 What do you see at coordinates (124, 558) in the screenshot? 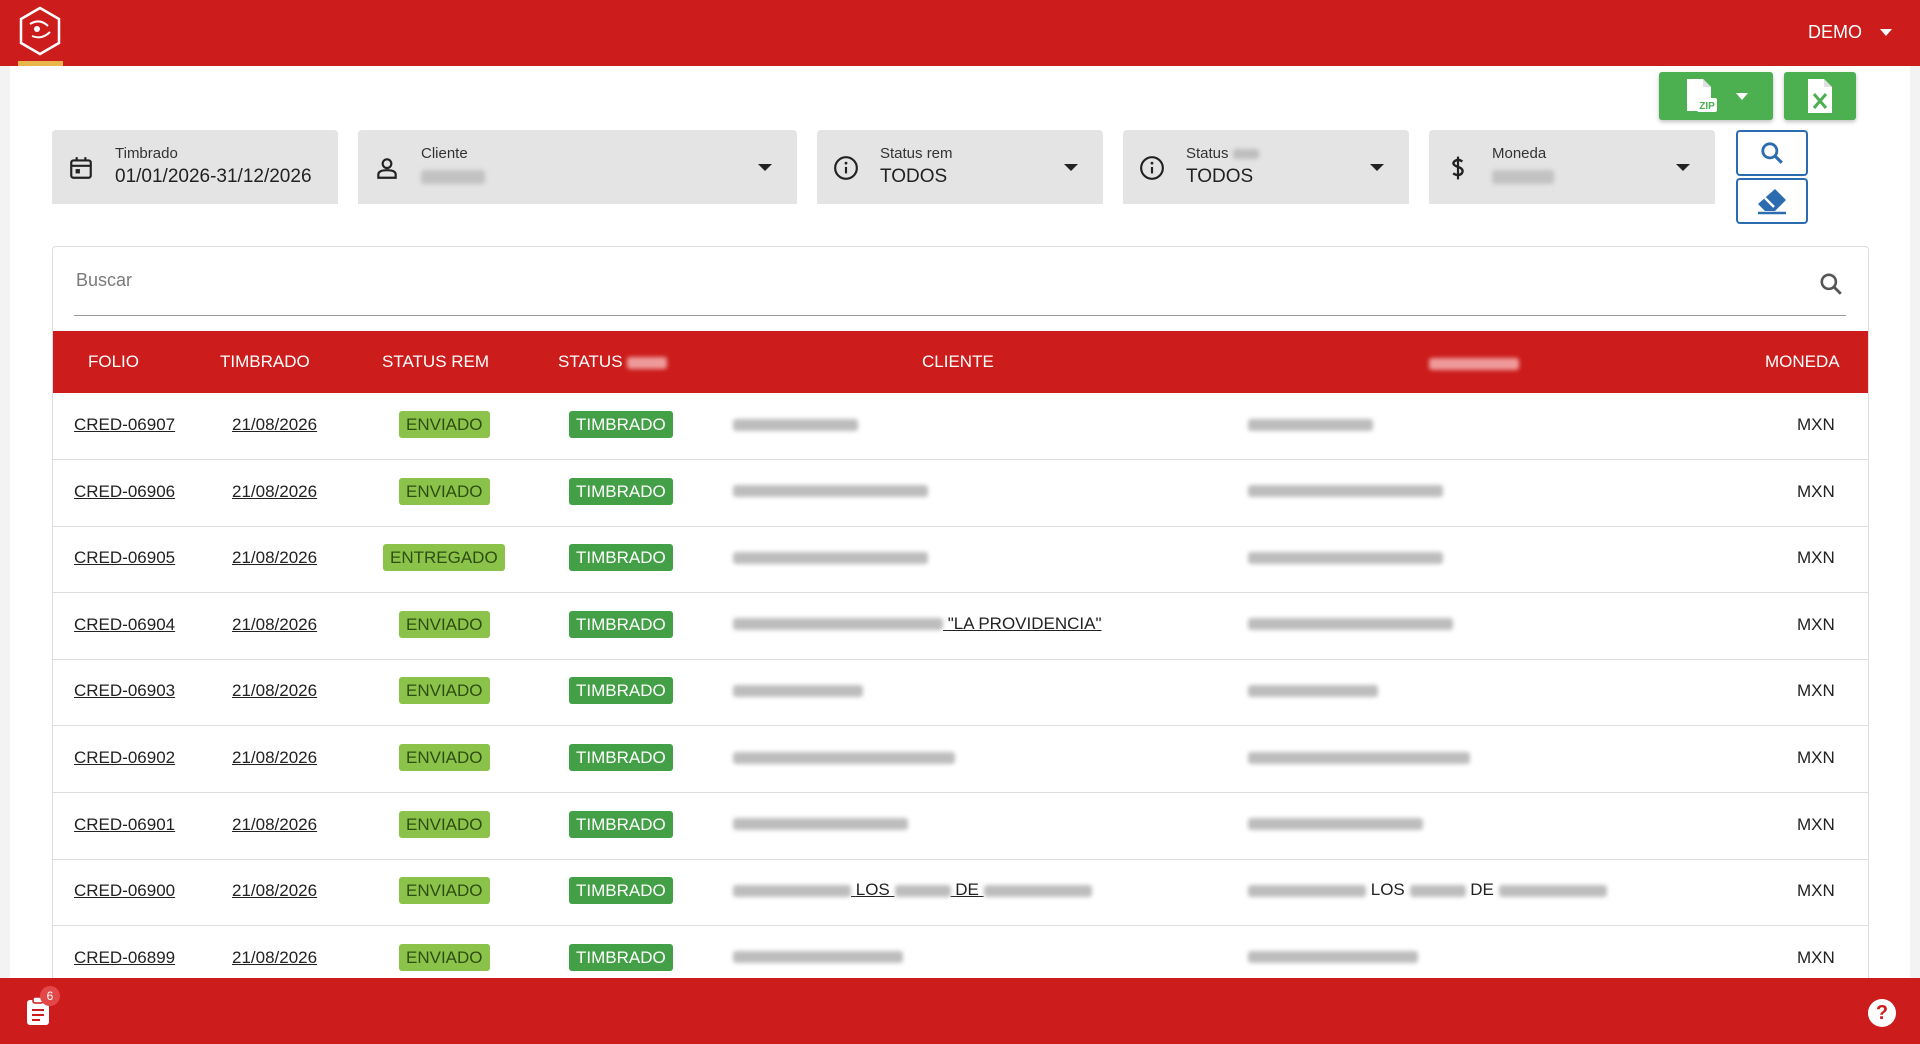
I see `folio-link: CRED-06905` at bounding box center [124, 558].